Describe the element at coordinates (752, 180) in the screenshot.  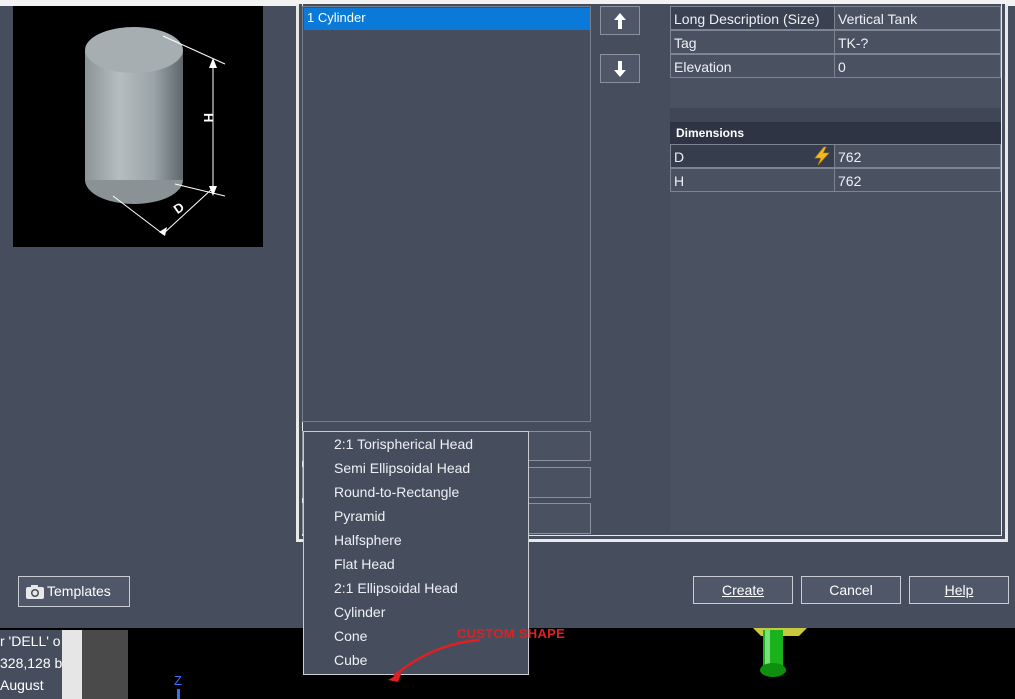
I see `dimension-key: H` at that location.